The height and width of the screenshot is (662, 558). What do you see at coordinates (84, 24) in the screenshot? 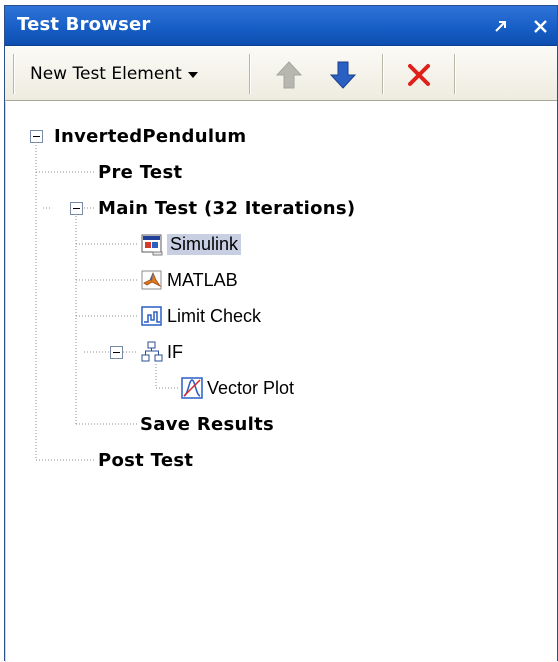
I see `panel-title: Test Browser` at bounding box center [84, 24].